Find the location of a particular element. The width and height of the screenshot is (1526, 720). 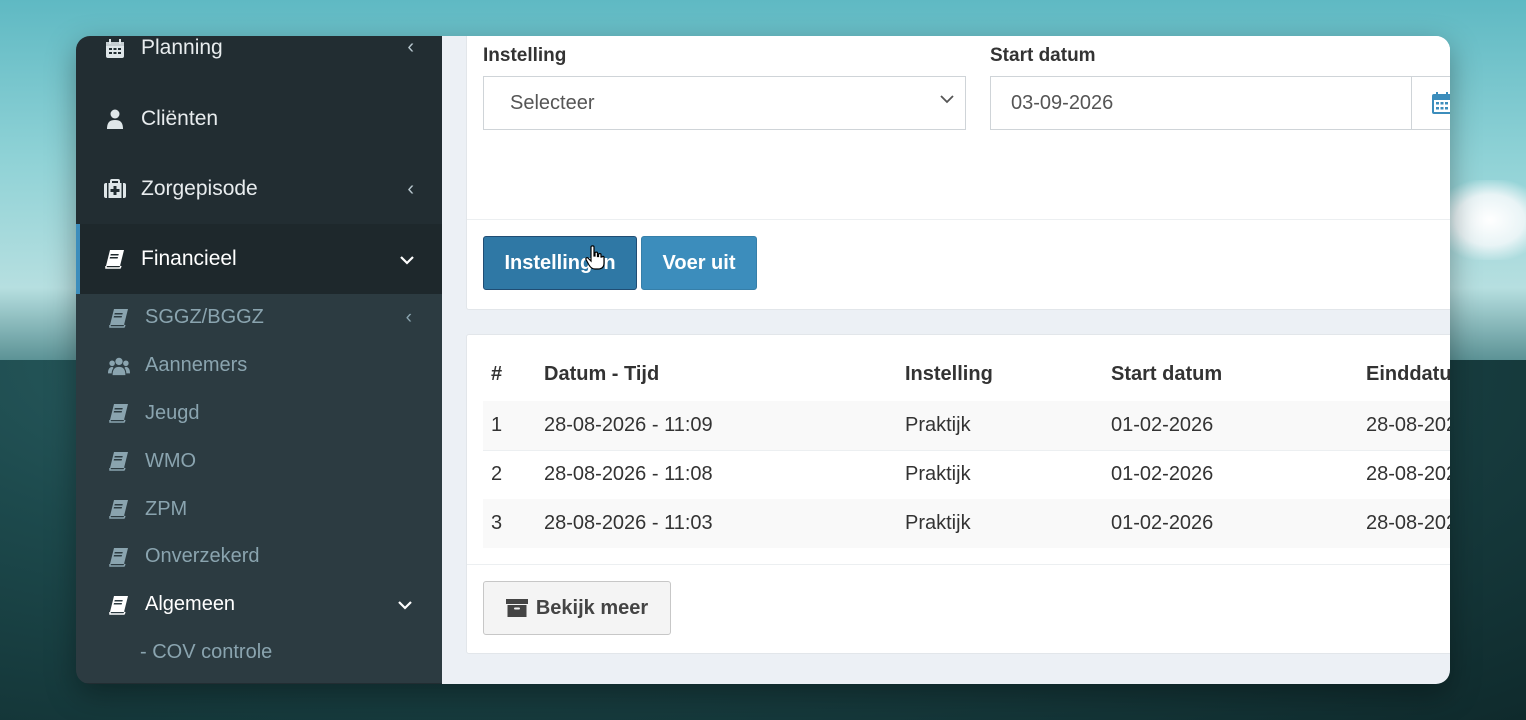

sidebar-item-label: Cliënten is located at coordinates (180, 118).